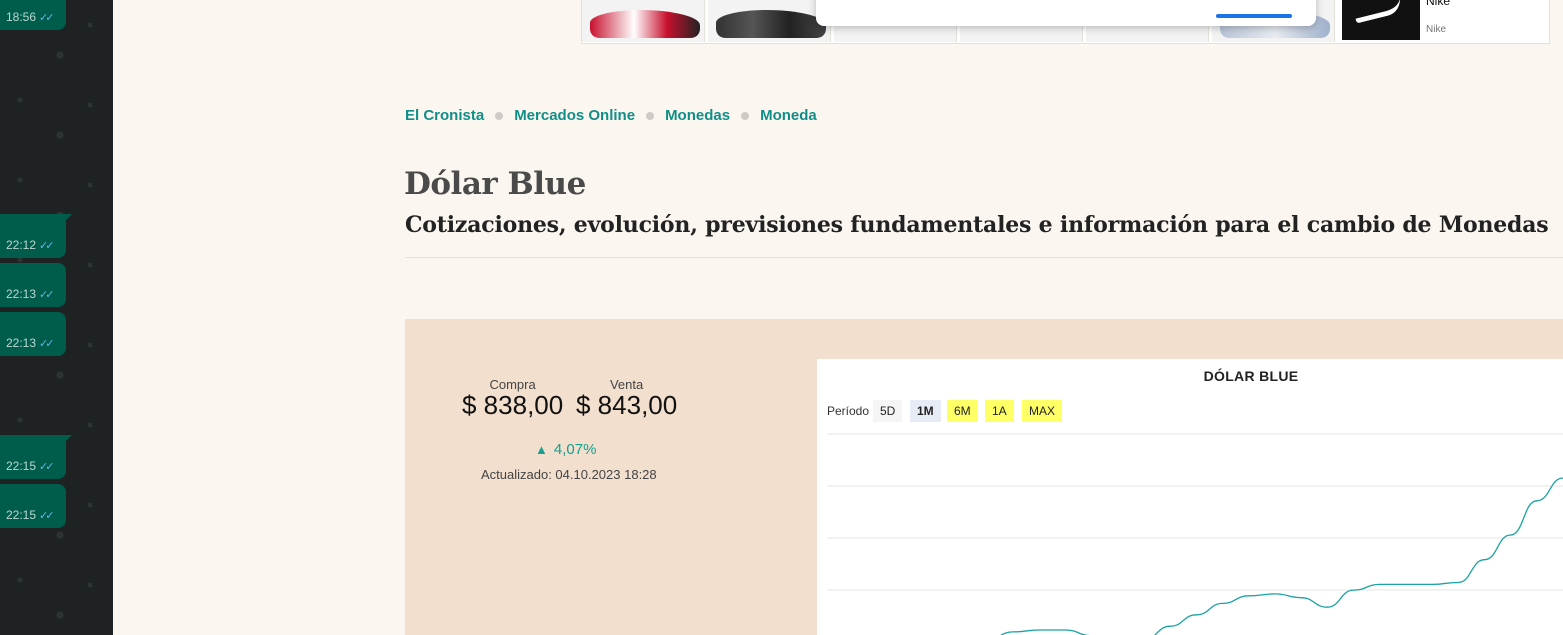 Image resolution: width=1563 pixels, height=635 pixels. What do you see at coordinates (1254, 16) in the screenshot?
I see `ad-dialog-button` at bounding box center [1254, 16].